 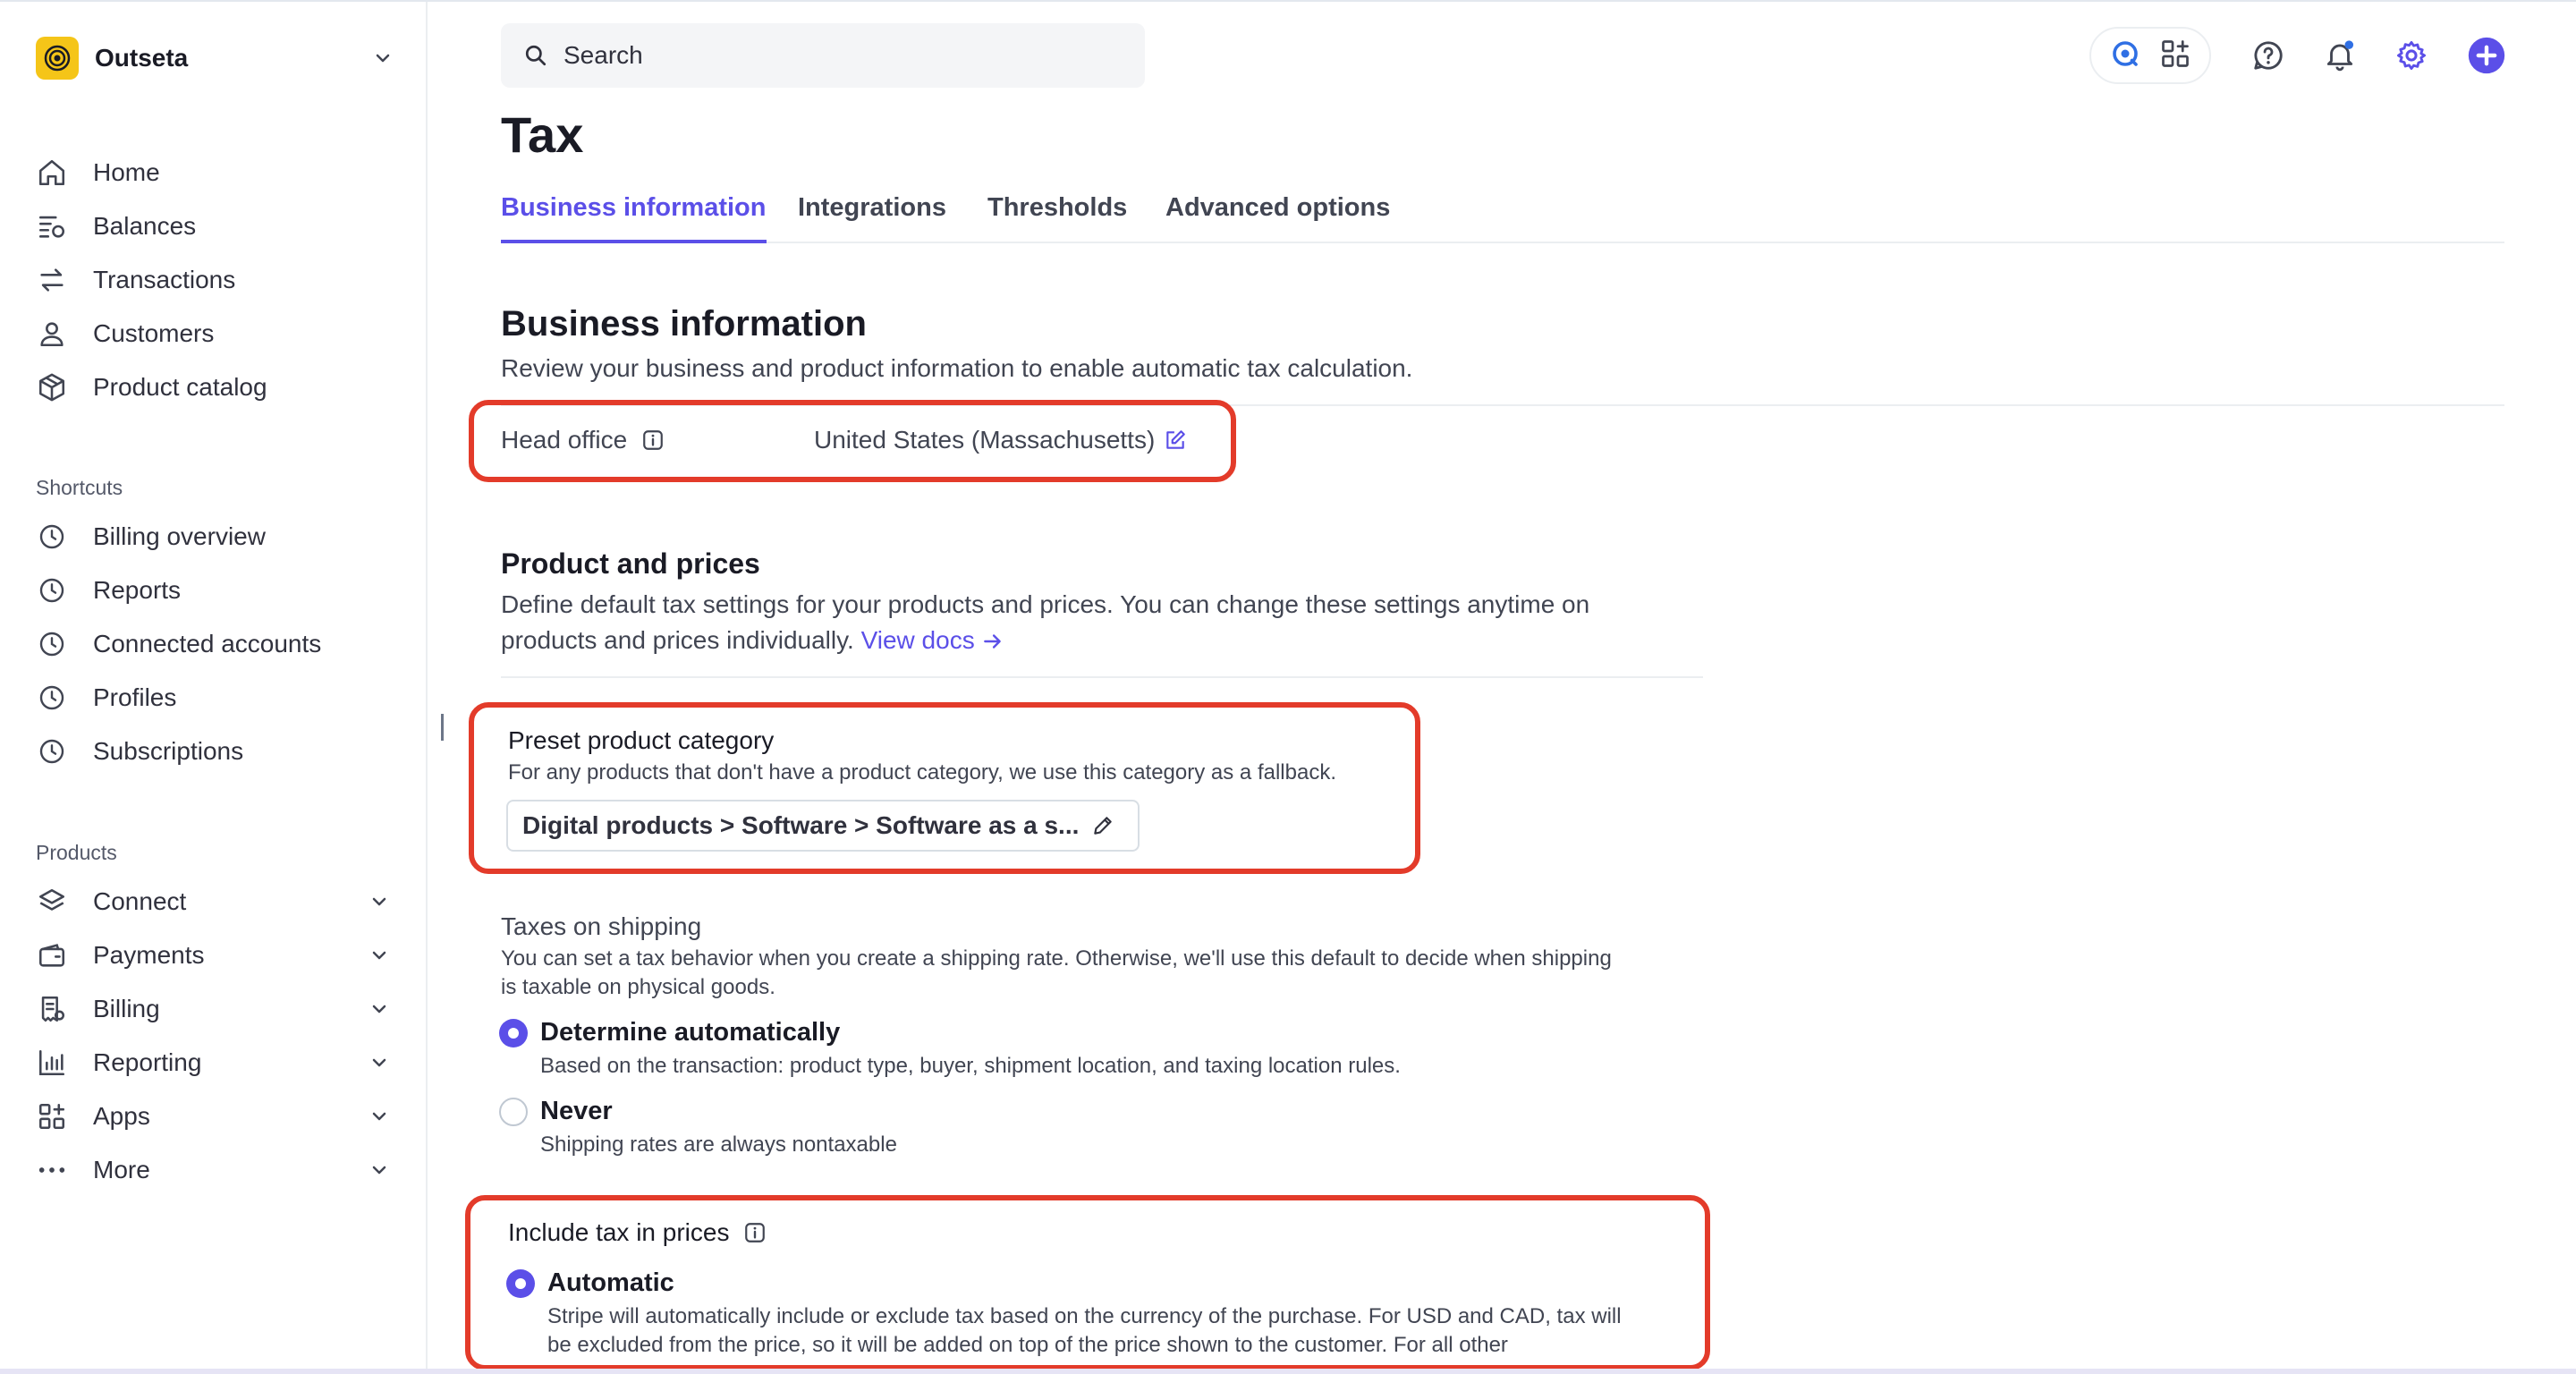 What do you see at coordinates (215, 172) in the screenshot?
I see `sidebar-item-home: Home` at bounding box center [215, 172].